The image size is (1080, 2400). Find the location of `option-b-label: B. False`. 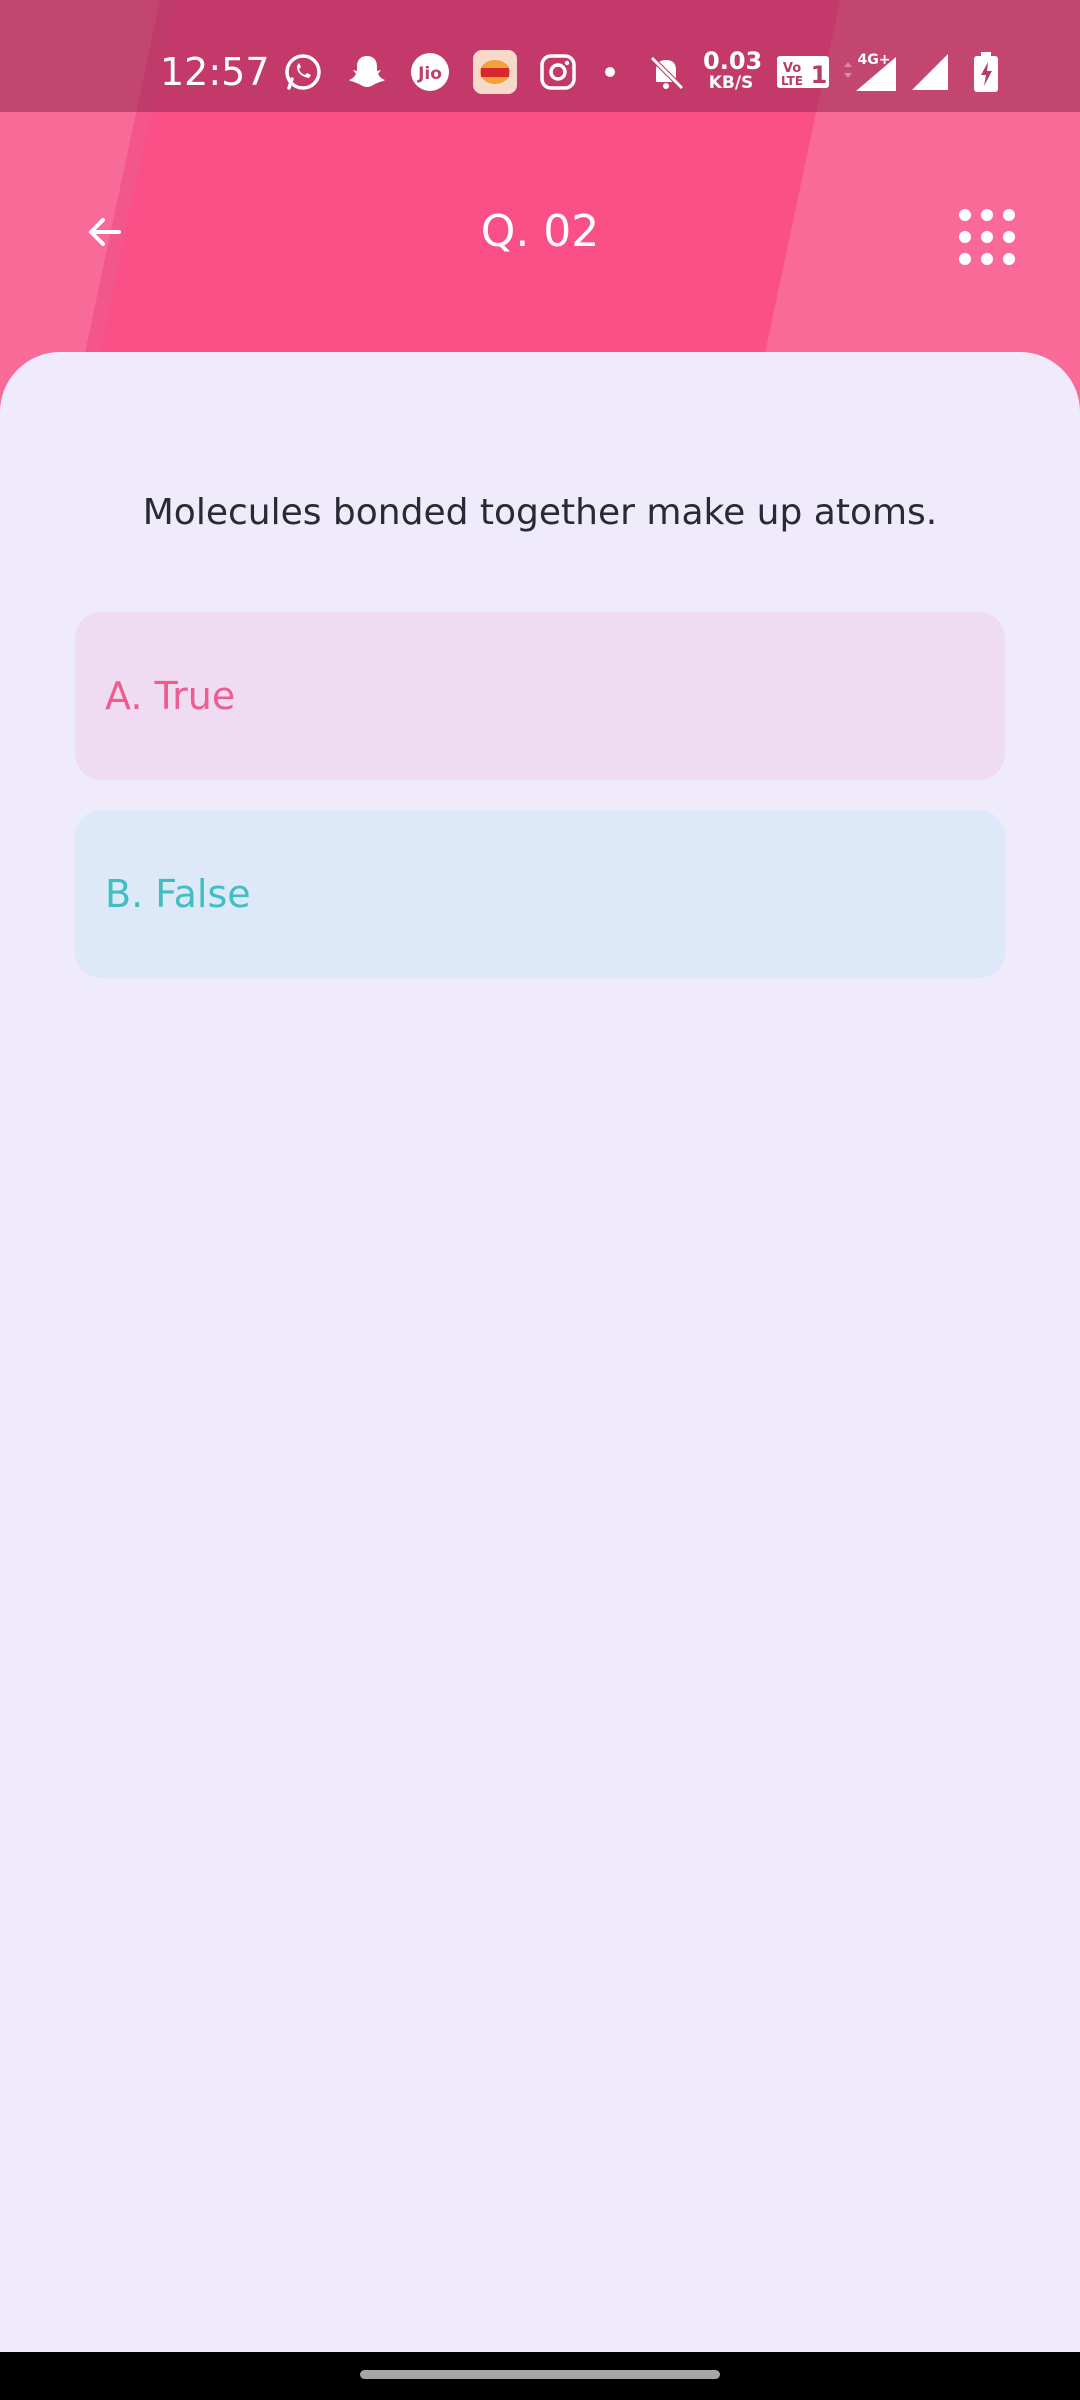

option-b-label: B. False is located at coordinates (178, 894).